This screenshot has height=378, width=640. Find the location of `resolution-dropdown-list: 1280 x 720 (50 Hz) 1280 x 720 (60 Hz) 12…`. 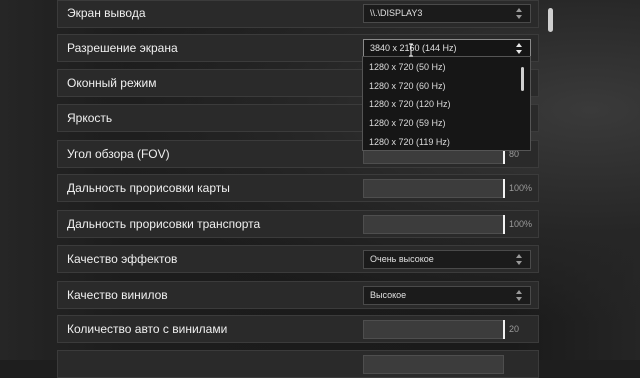

resolution-dropdown-list: 1280 x 720 (50 Hz) 1280 x 720 (60 Hz) 12… is located at coordinates (446, 103).